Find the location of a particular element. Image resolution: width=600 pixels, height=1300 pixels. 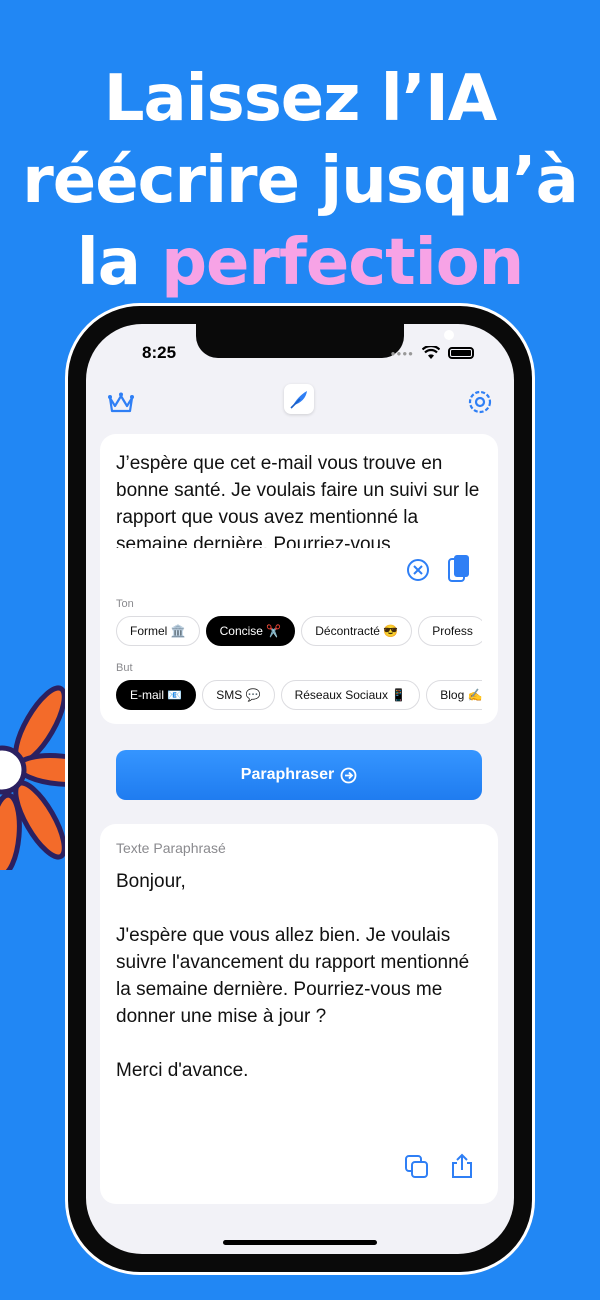

headline-line-2: réécrire jusqu’à is located at coordinates (300, 181).